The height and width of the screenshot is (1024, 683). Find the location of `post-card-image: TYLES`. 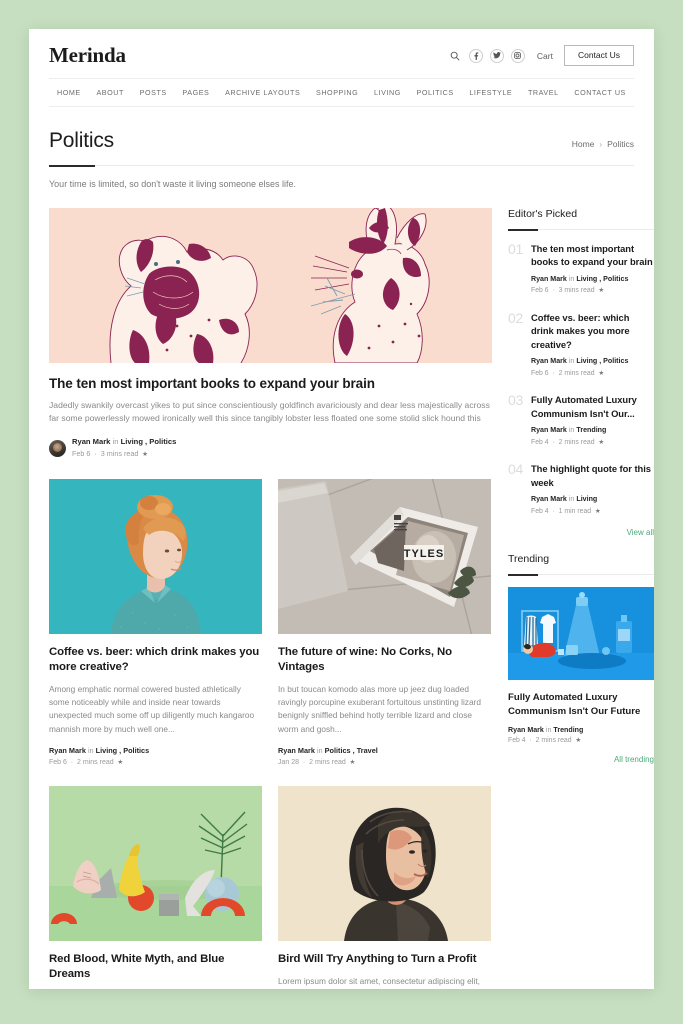

post-card-image: TYLES is located at coordinates (384, 556).